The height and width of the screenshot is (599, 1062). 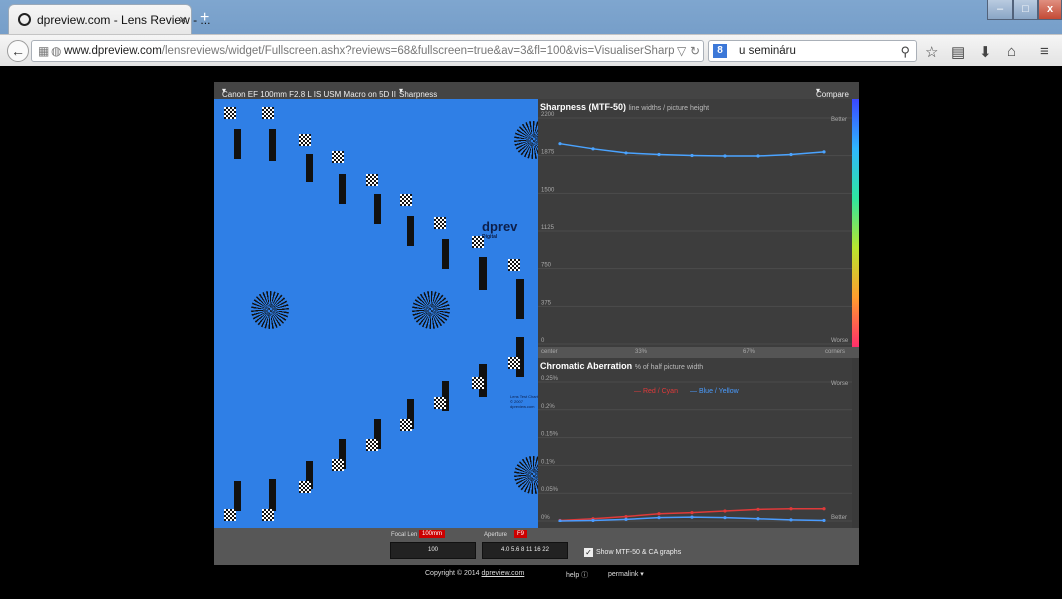 What do you see at coordinates (524, 401) in the screenshot?
I see `chart-caption: Lens Test Chart © 2007 dpreview.com` at bounding box center [524, 401].